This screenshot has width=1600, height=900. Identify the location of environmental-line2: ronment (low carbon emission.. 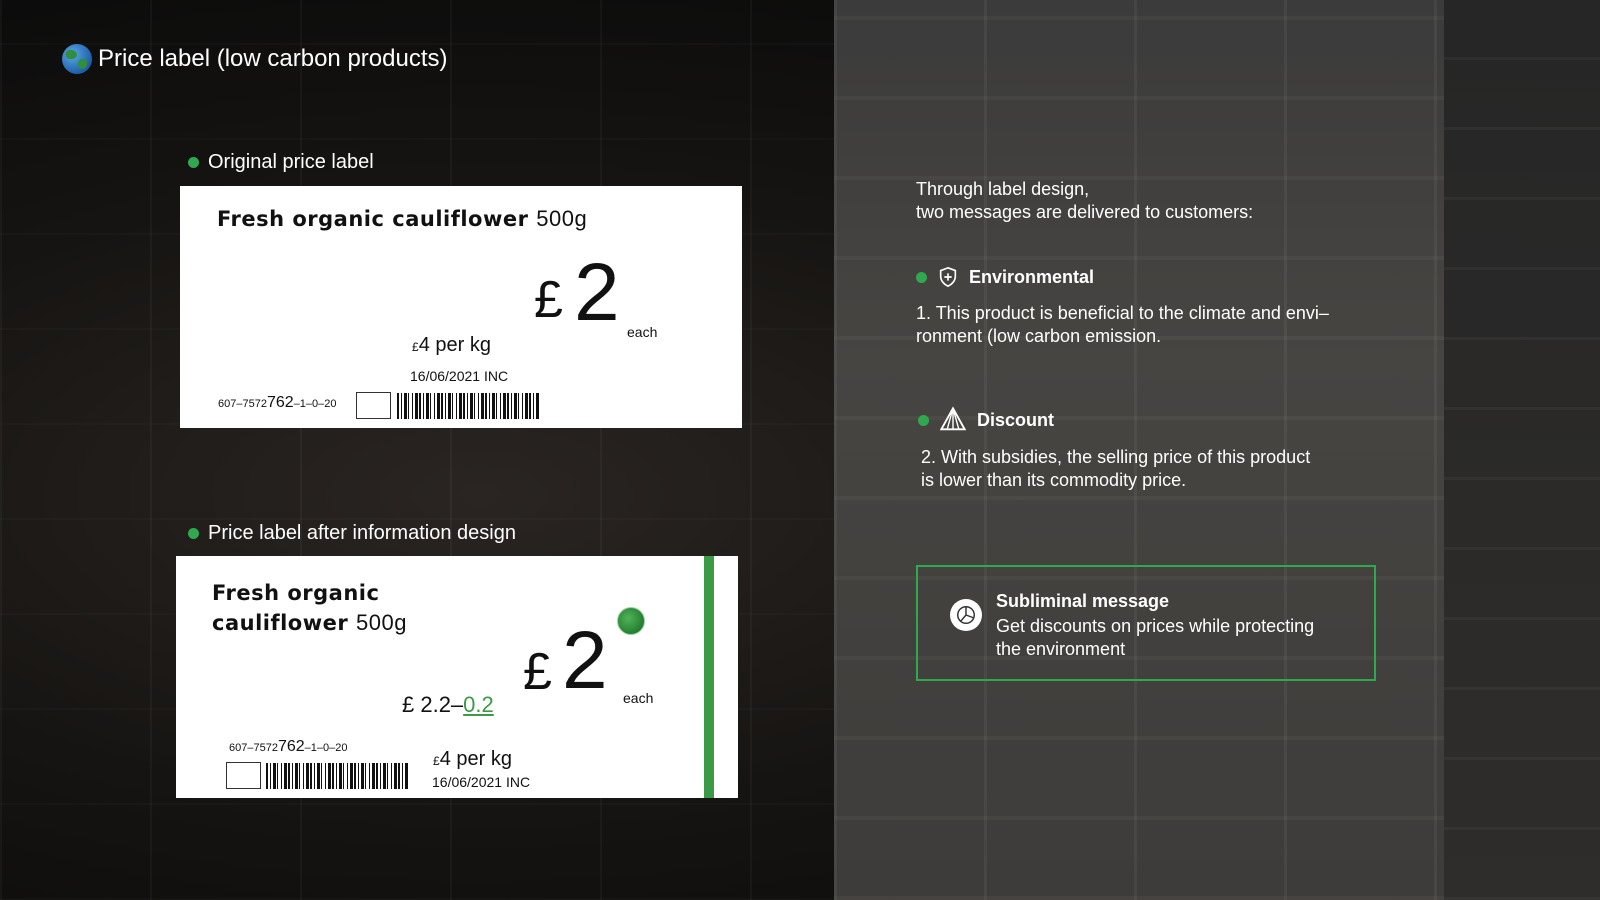
(1039, 336).